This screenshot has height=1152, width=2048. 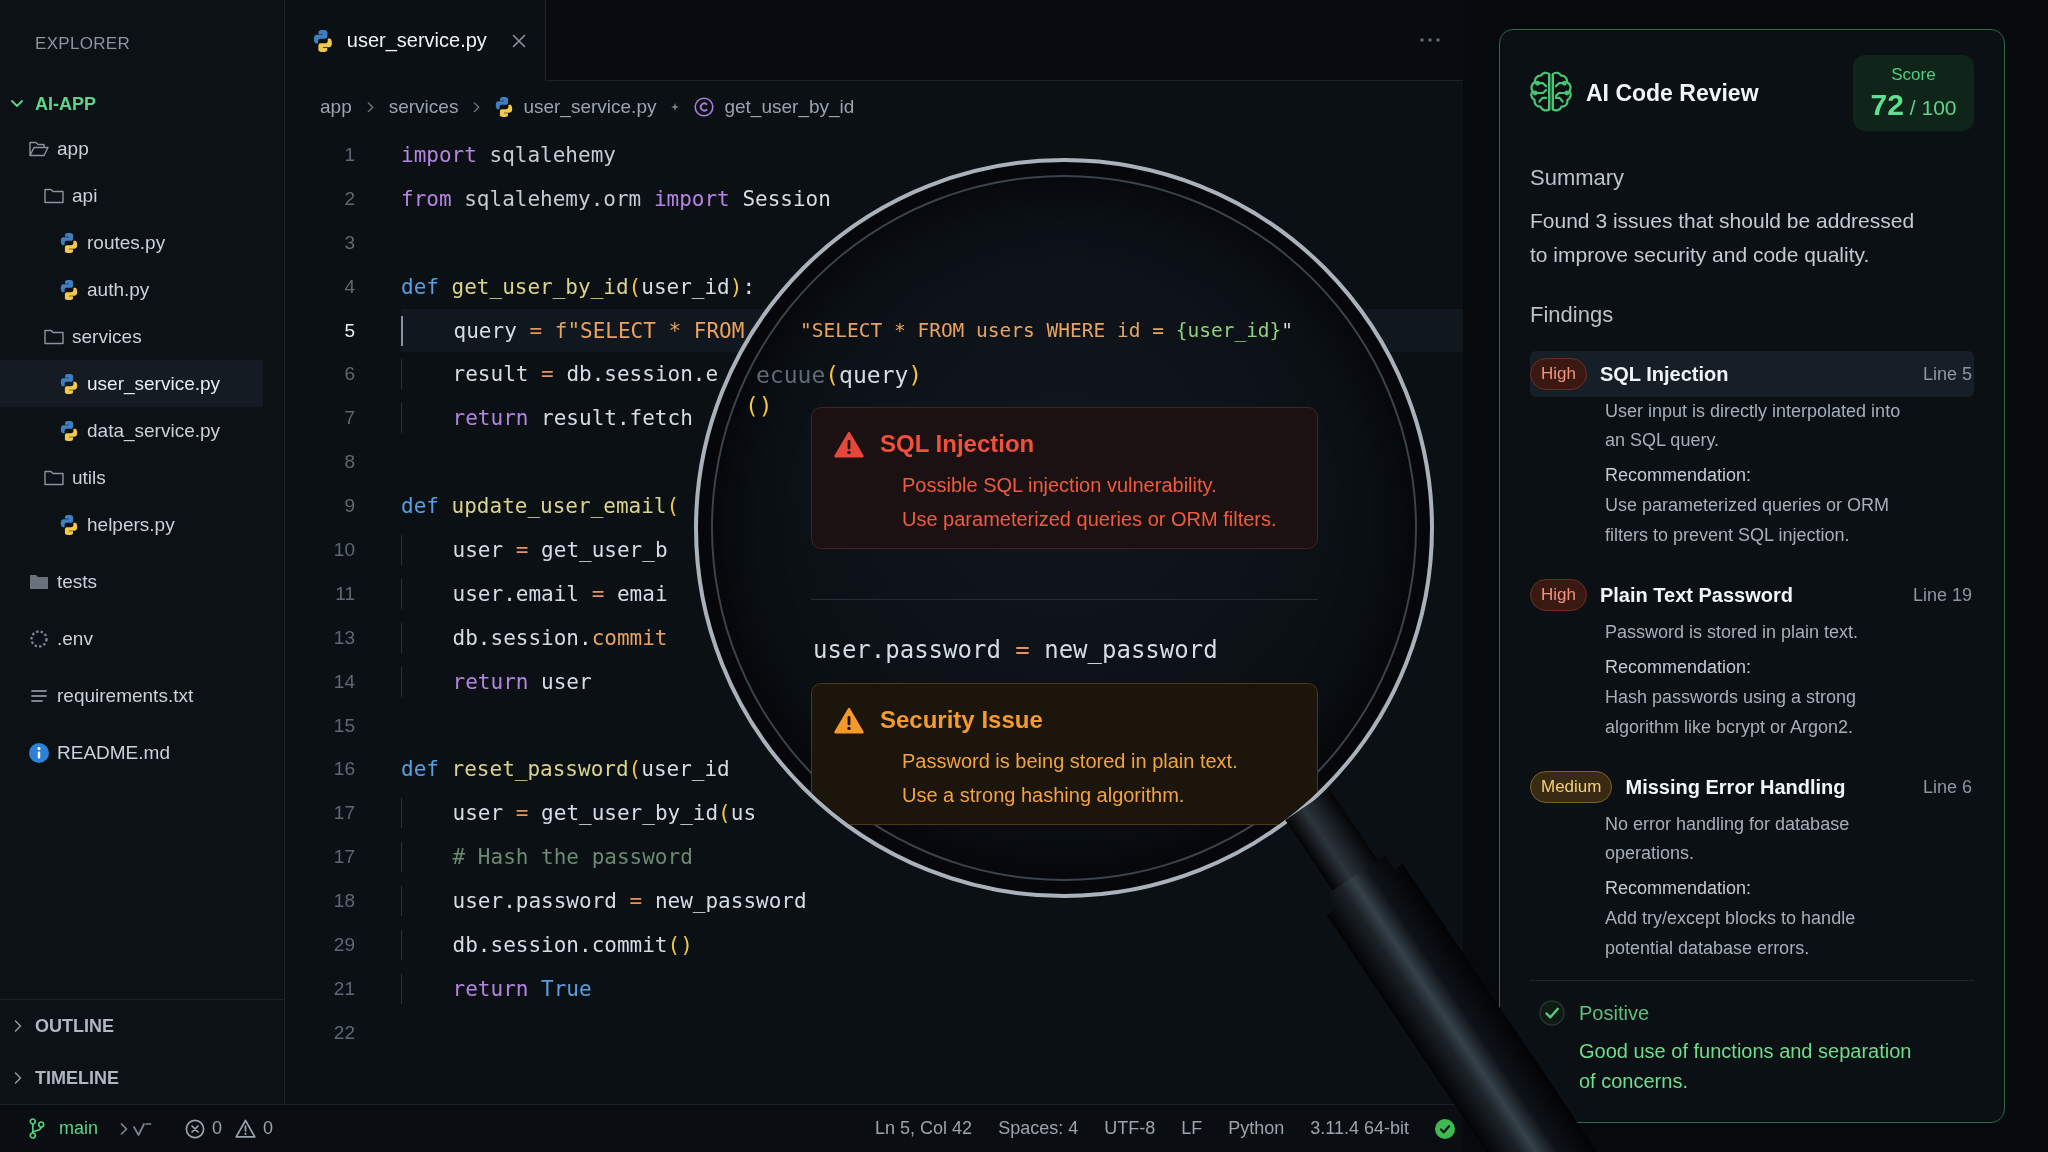 What do you see at coordinates (131, 383) in the screenshot?
I see `tree-item: user_service.py` at bounding box center [131, 383].